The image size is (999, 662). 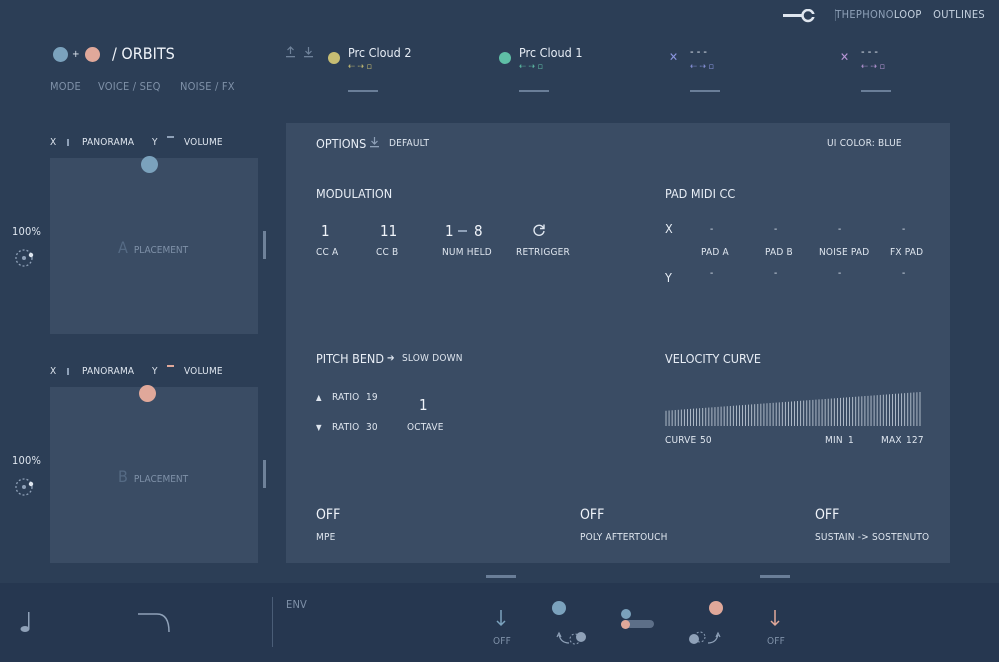 What do you see at coordinates (272, 622) in the screenshot?
I see `footer-divider` at bounding box center [272, 622].